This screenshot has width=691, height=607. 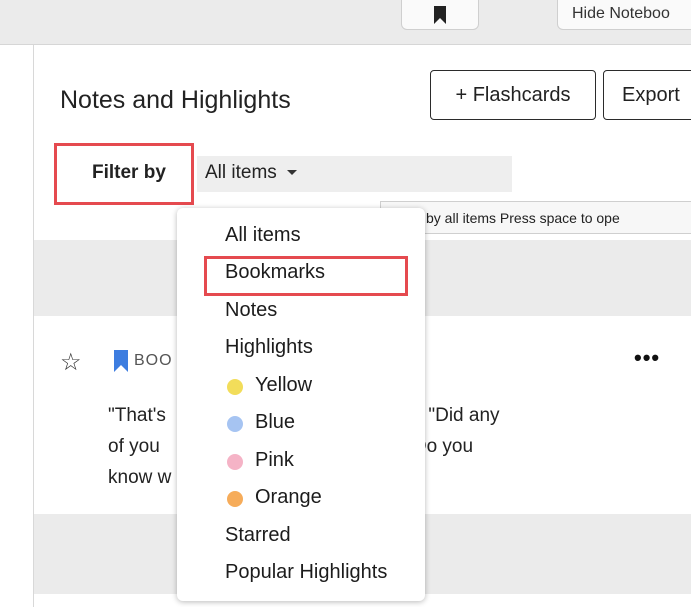 I want to click on menu-item-label: Orange, so click(x=288, y=497).